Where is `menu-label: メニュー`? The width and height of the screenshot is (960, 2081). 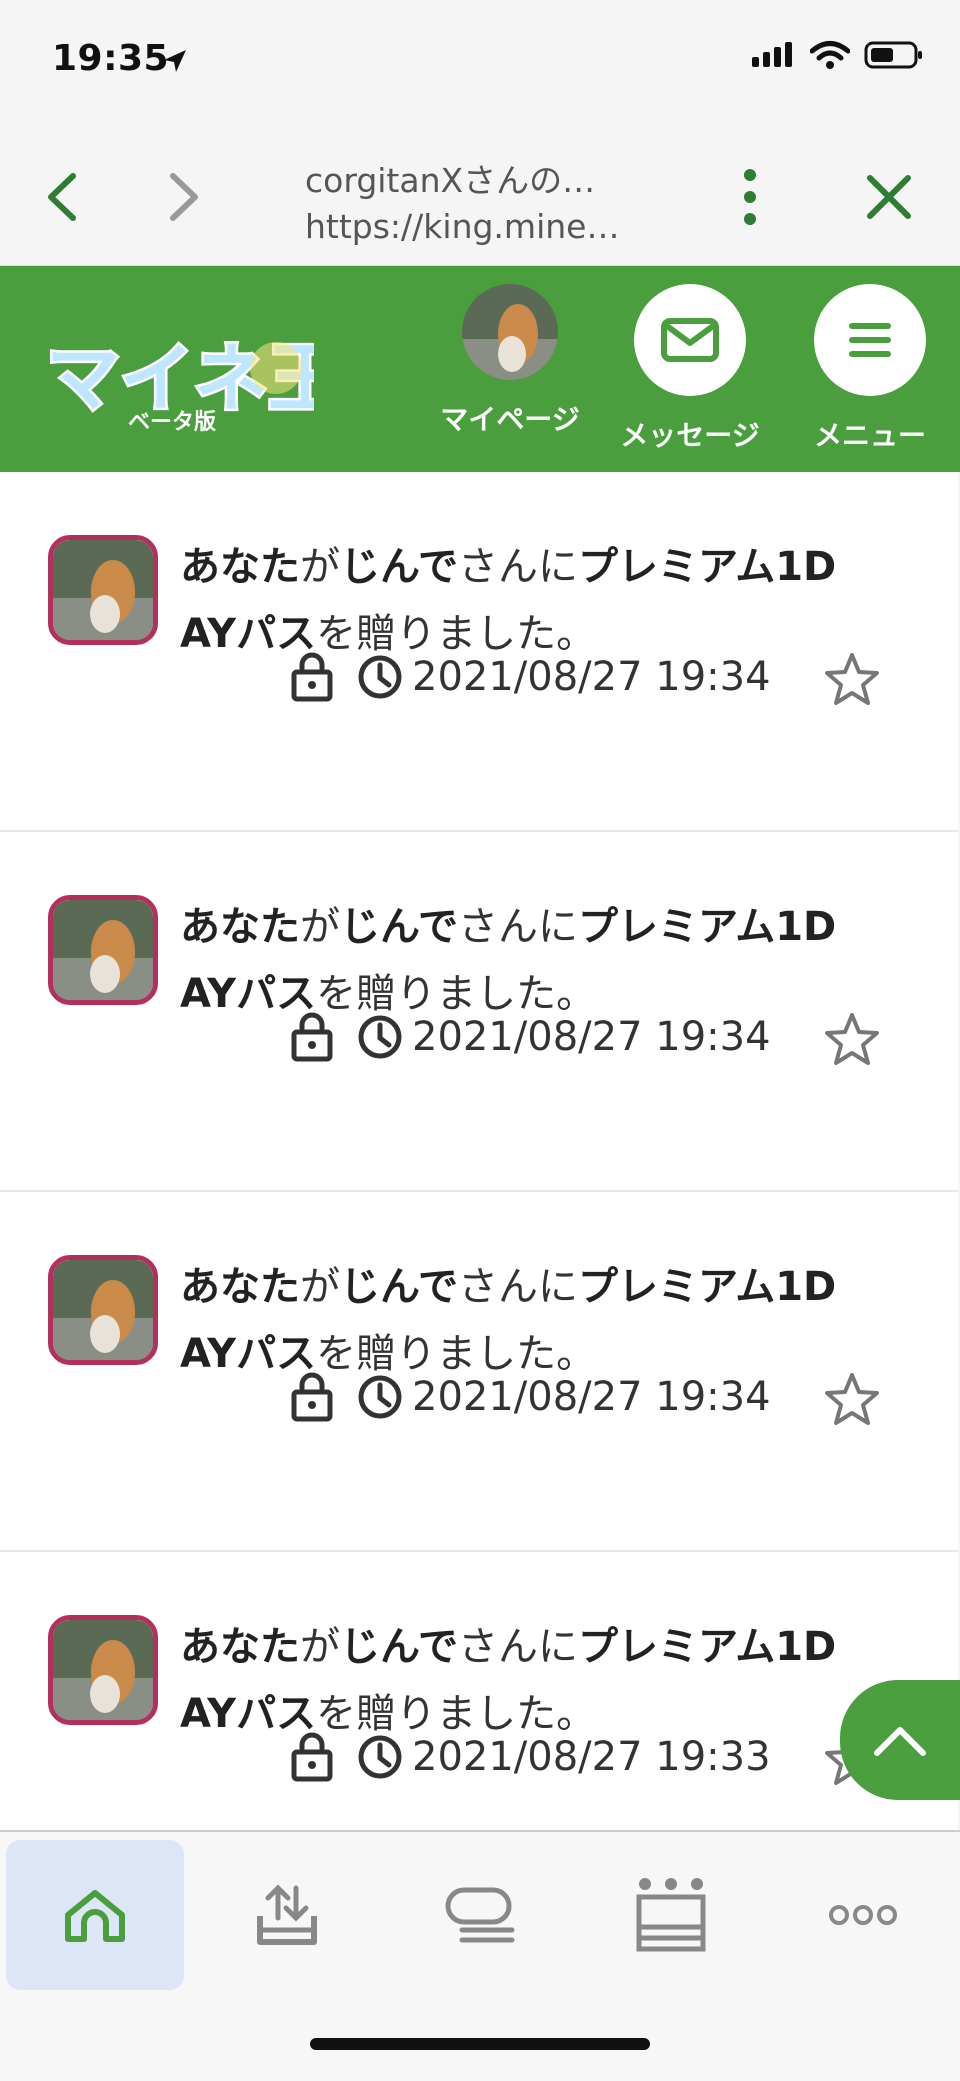
menu-label: メニュー is located at coordinates (869, 435).